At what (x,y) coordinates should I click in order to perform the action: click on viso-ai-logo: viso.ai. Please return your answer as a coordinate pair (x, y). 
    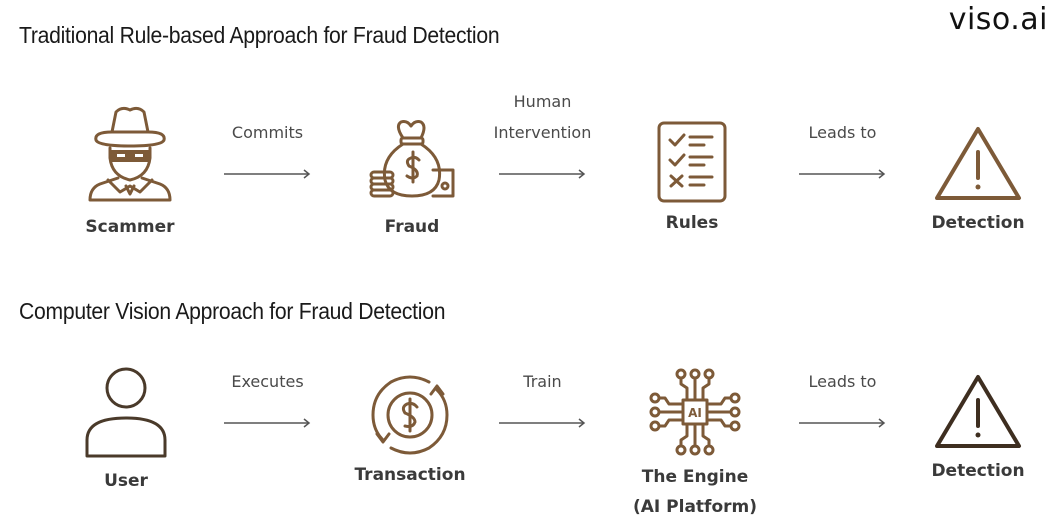
    Looking at the image, I should click on (998, 19).